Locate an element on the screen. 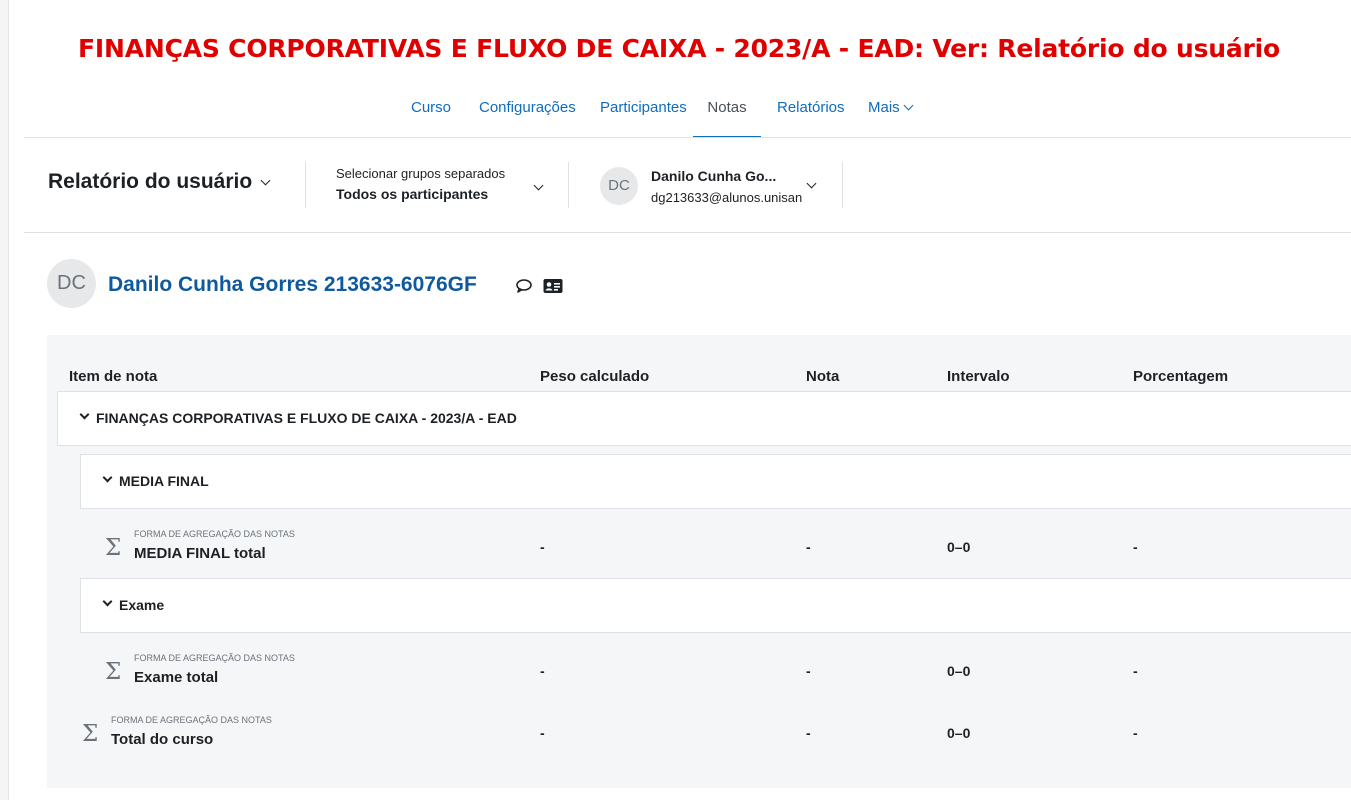 The width and height of the screenshot is (1351, 800). column-header-item: Item de nota is located at coordinates (113, 376).